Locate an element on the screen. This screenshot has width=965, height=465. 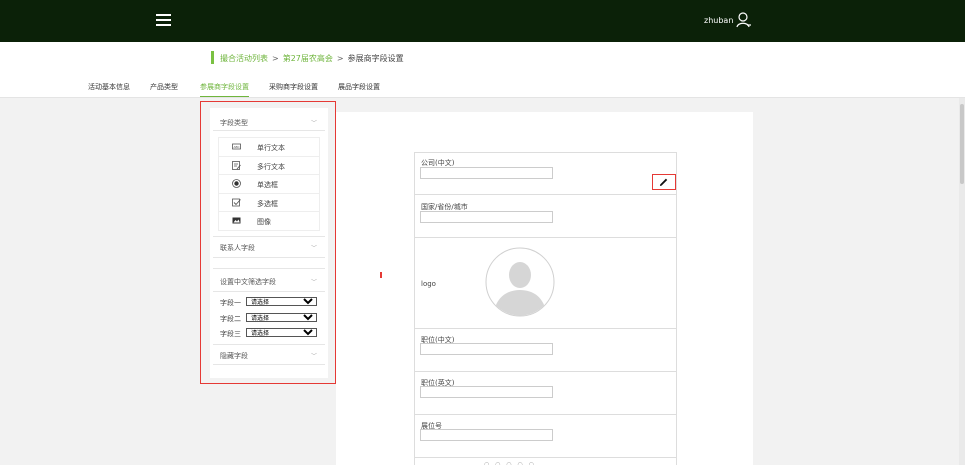
tab-activity-info: 活动基本信息 is located at coordinates (109, 89).